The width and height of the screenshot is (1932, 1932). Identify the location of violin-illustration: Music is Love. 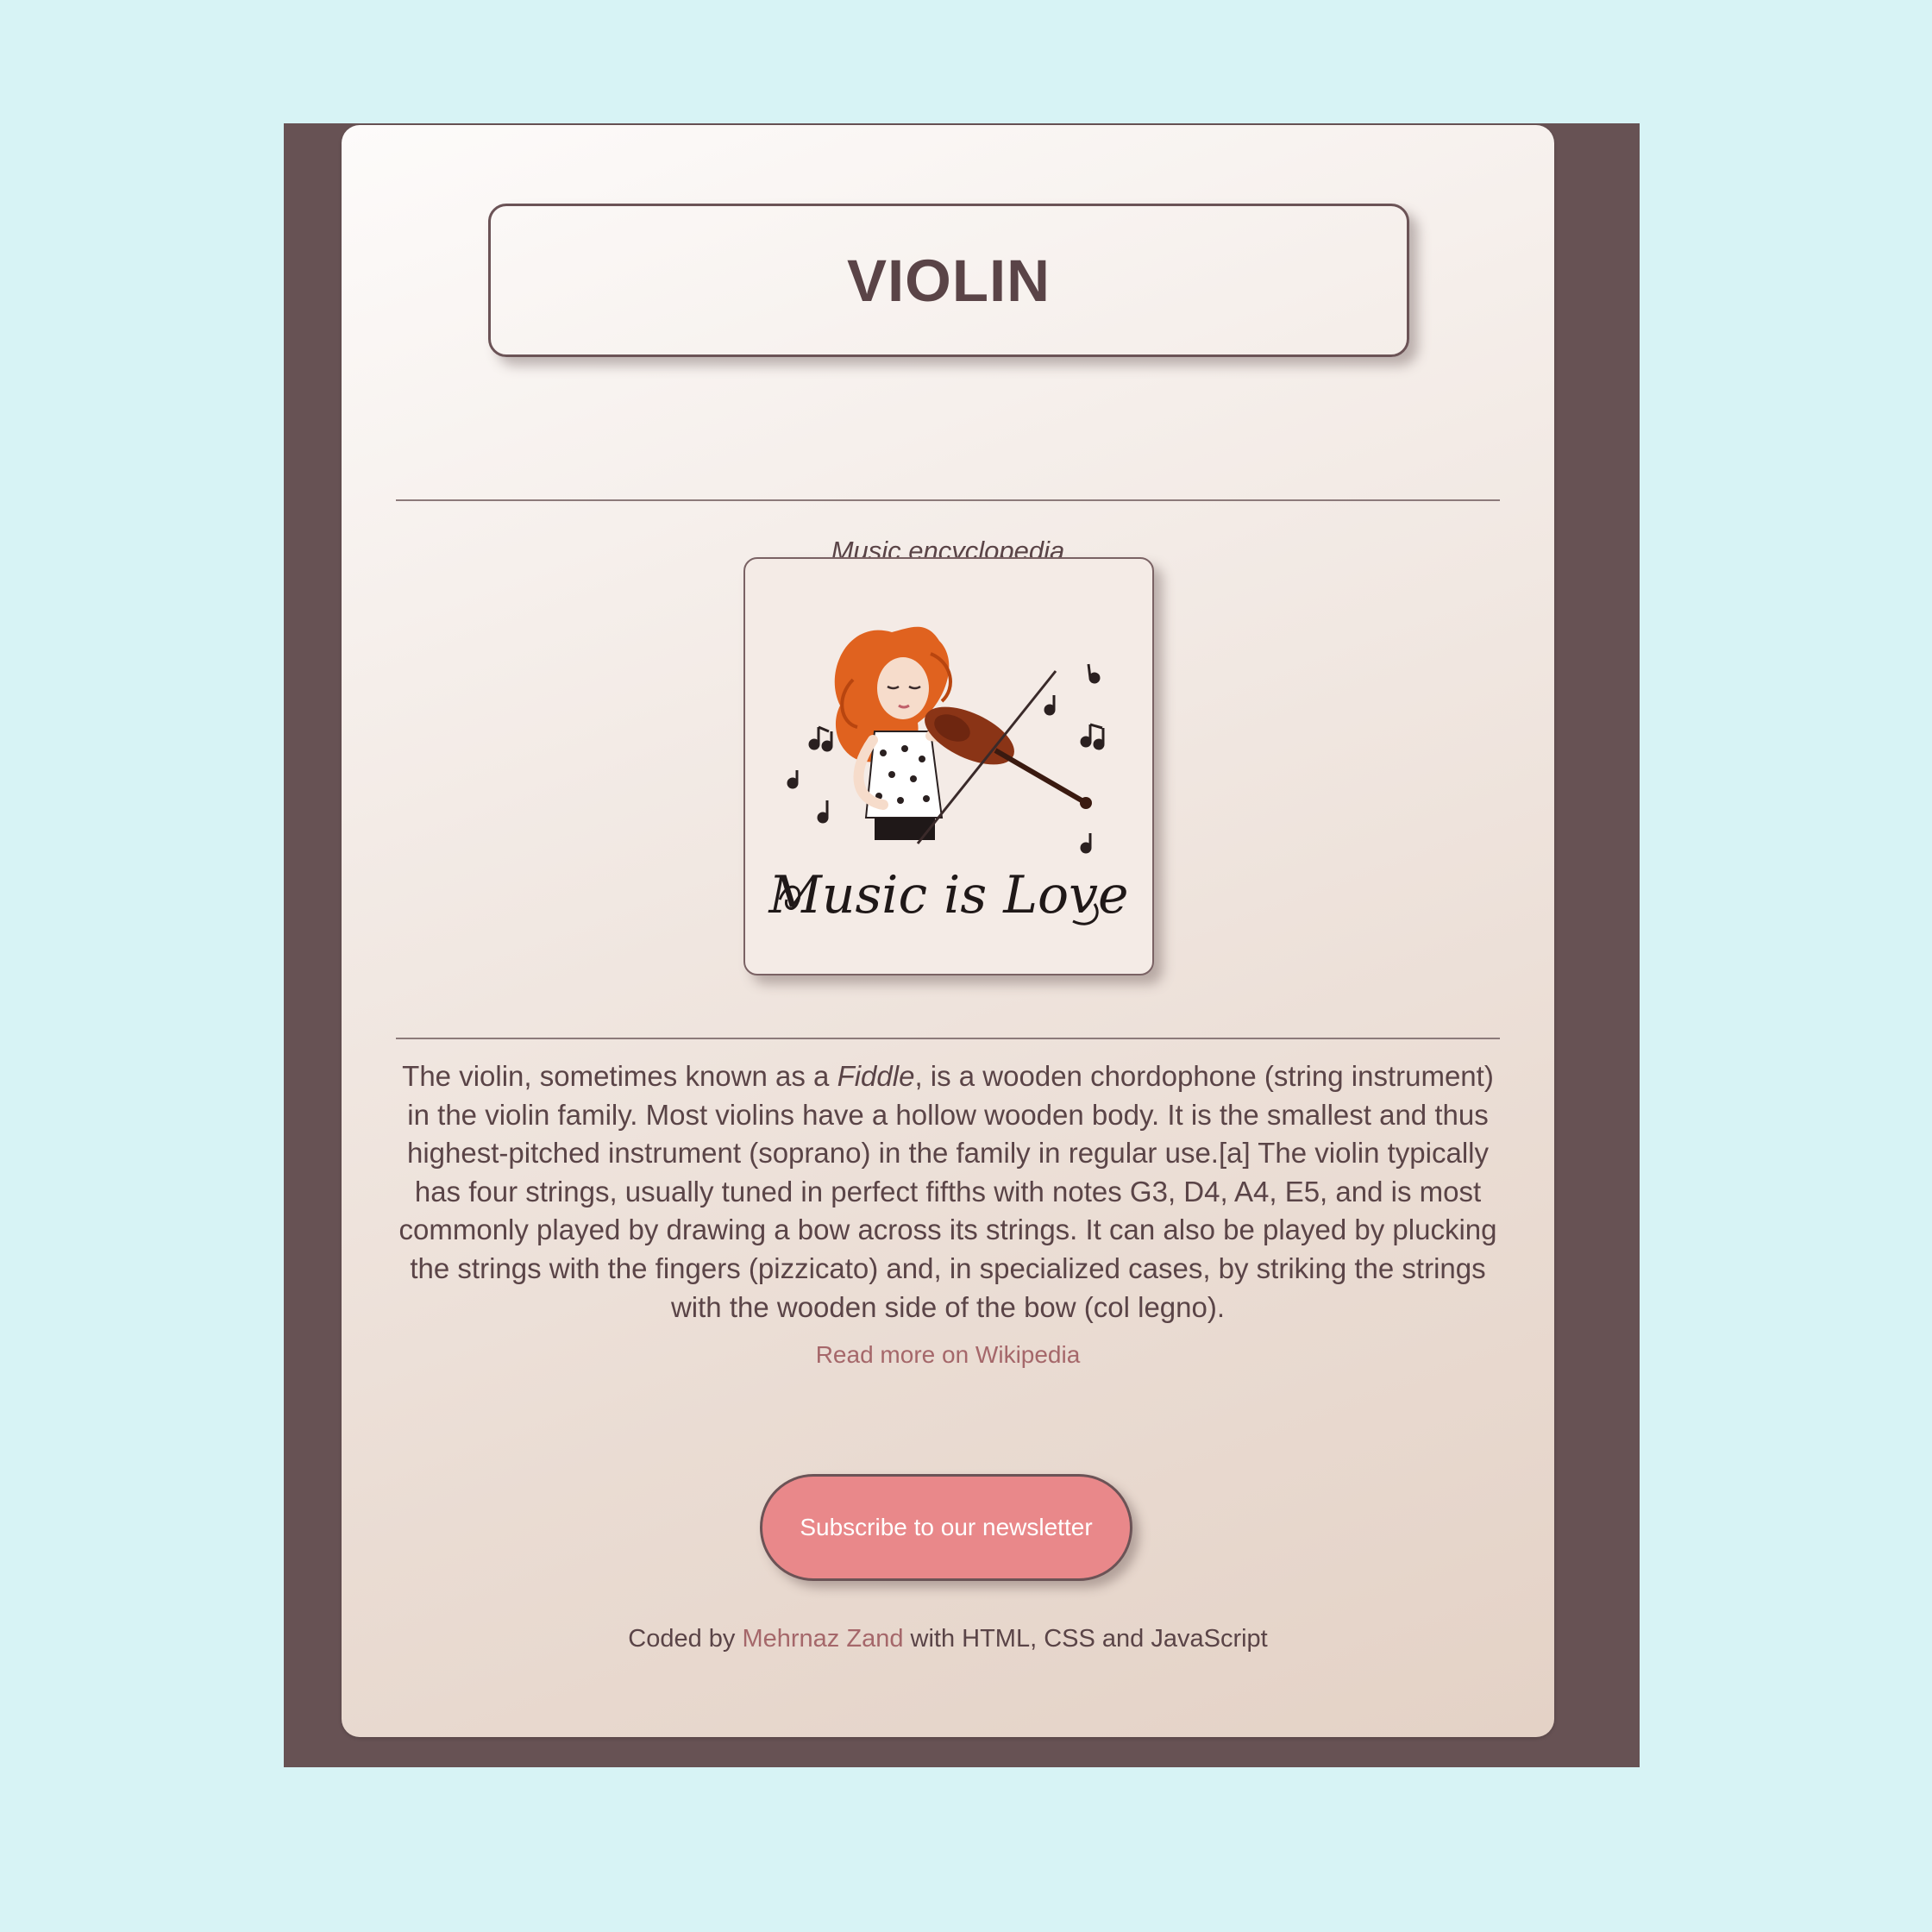
(949, 766).